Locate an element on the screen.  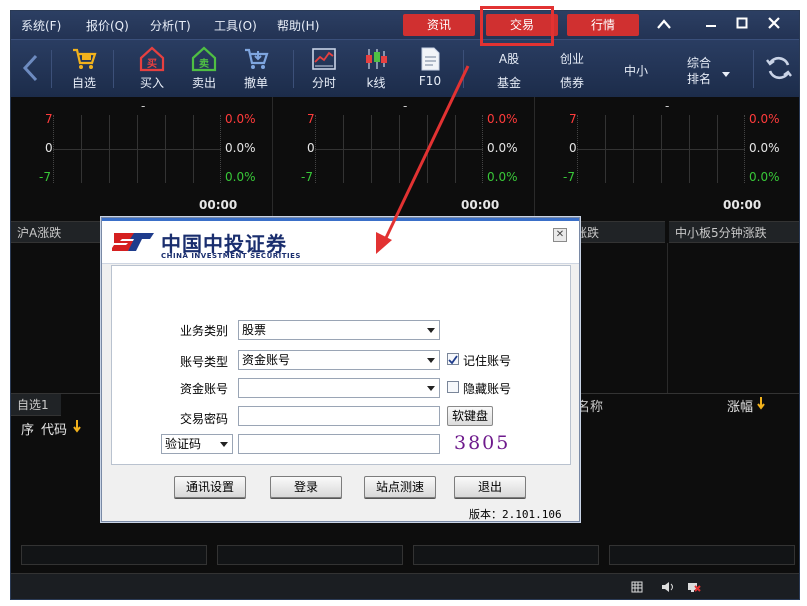
menu-system: 系统(F) is located at coordinates (41, 25).